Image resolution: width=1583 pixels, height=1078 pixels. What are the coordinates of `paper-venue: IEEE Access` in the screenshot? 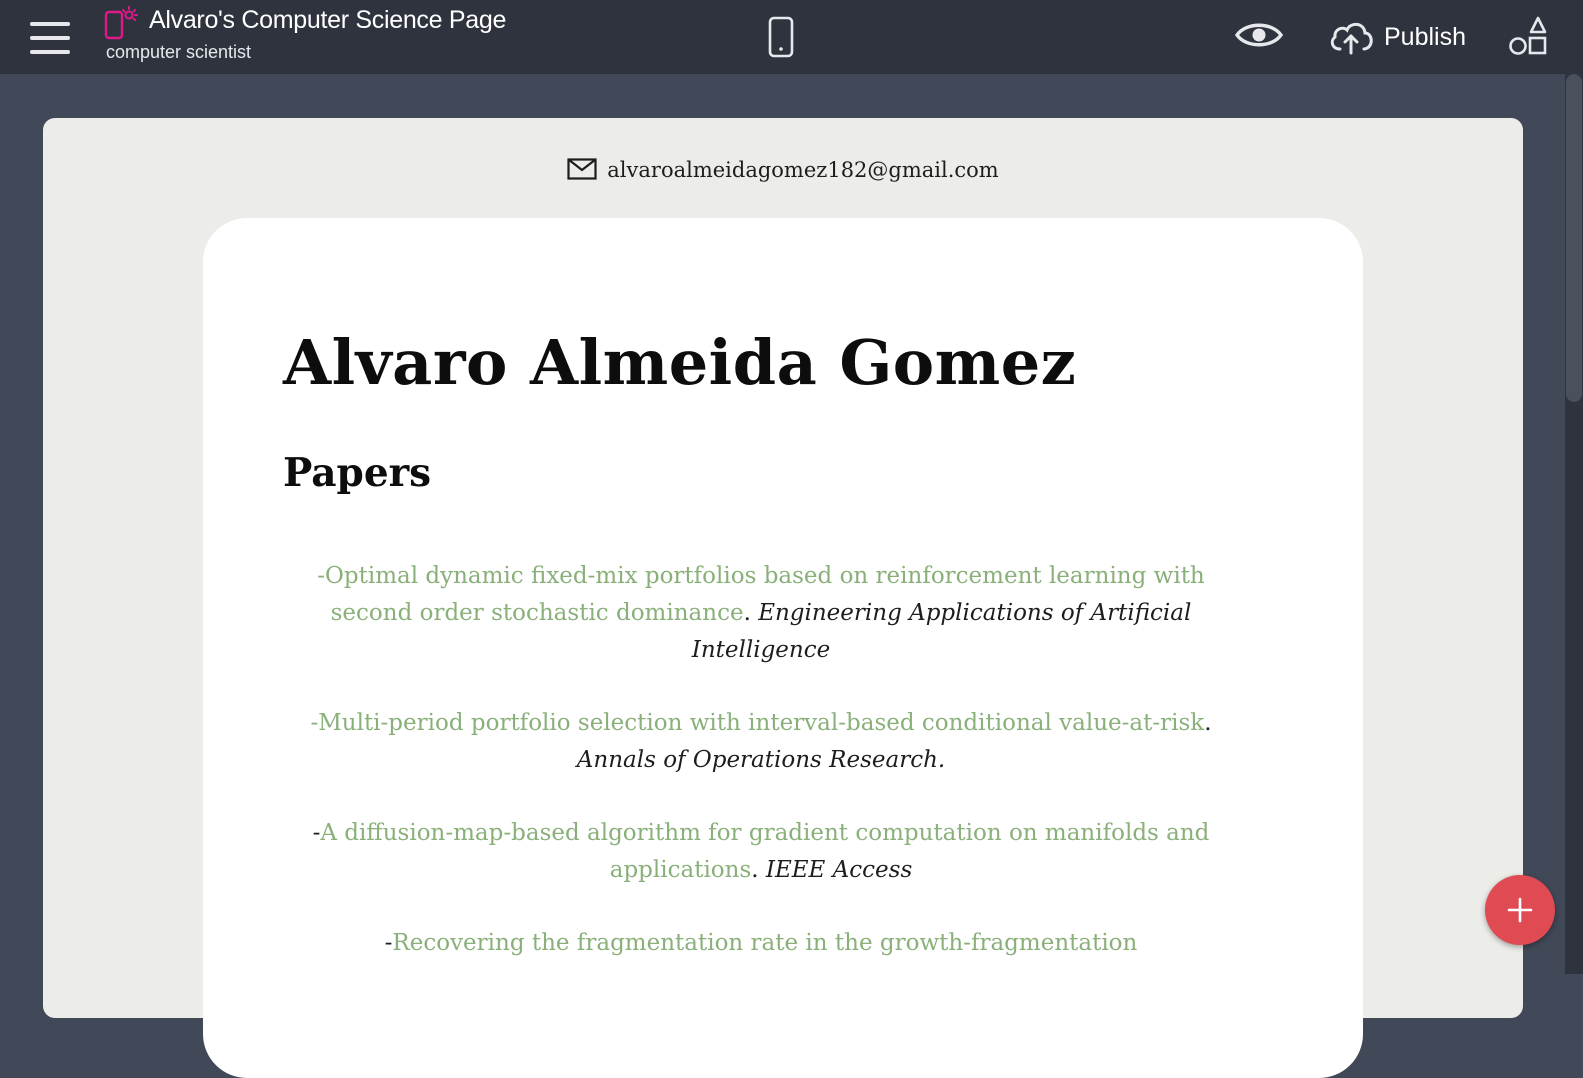 It's located at (839, 870).